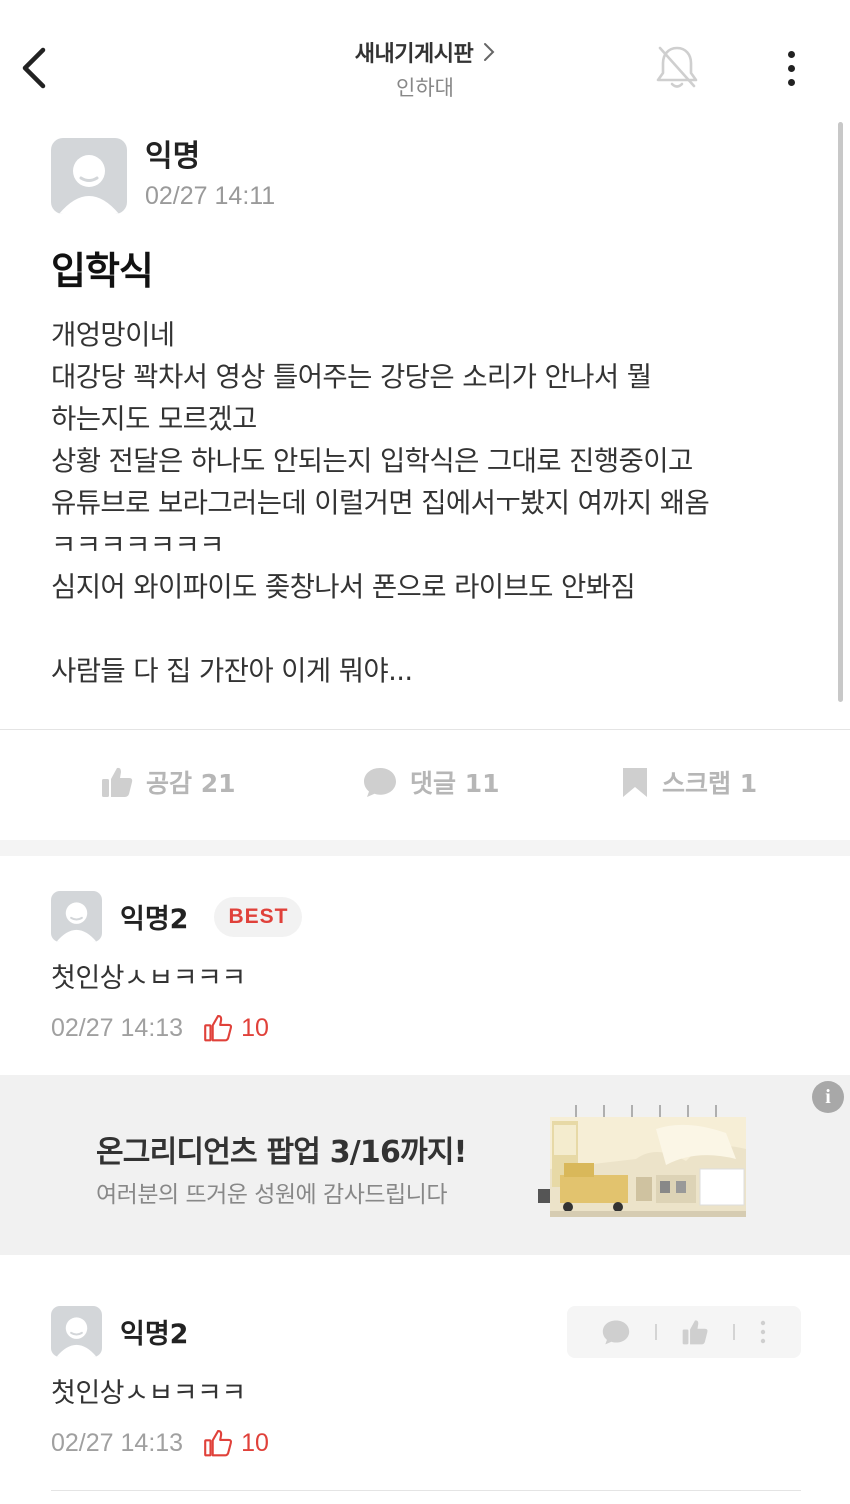 The height and width of the screenshot is (1504, 850). Describe the element at coordinates (191, 783) in the screenshot. I see `like-label: 공감 21` at that location.